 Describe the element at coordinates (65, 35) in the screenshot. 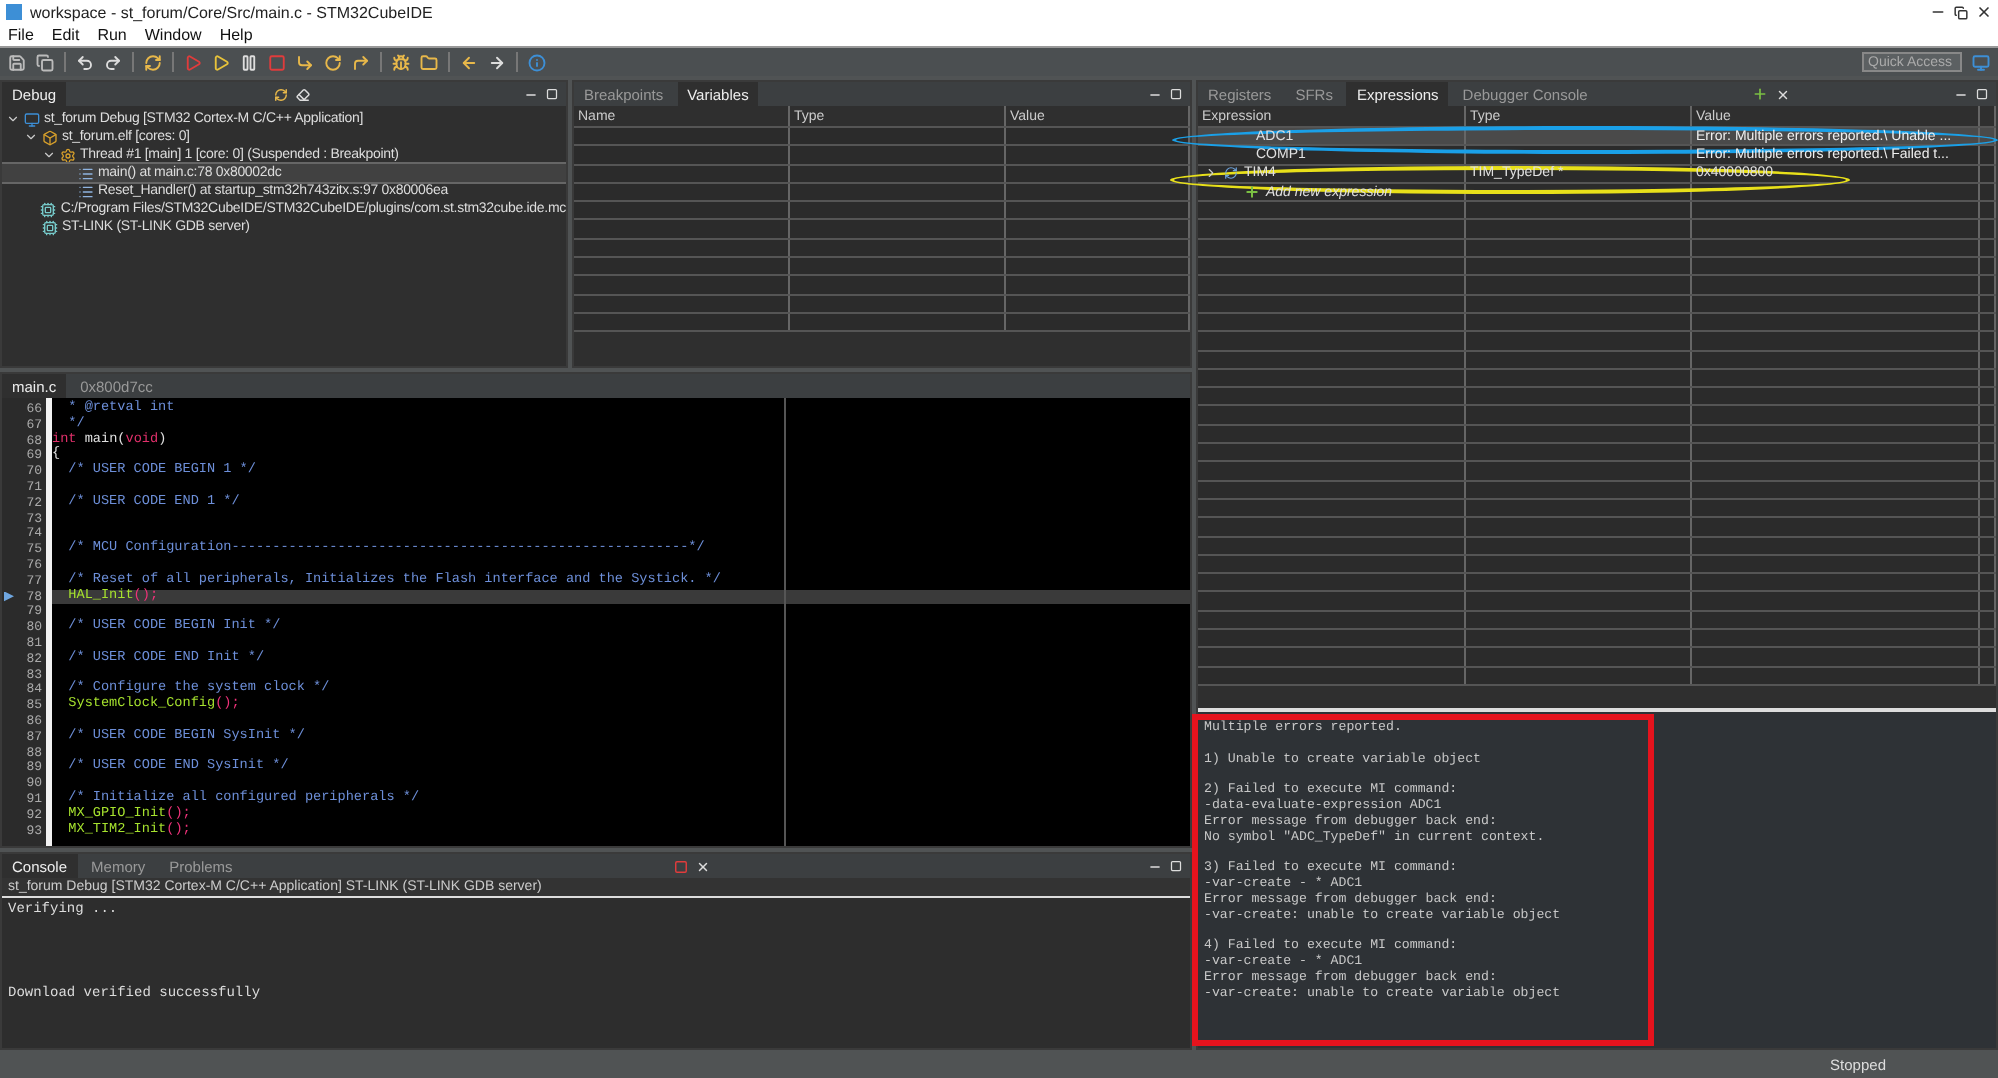

I see `menu-item: Edit` at that location.